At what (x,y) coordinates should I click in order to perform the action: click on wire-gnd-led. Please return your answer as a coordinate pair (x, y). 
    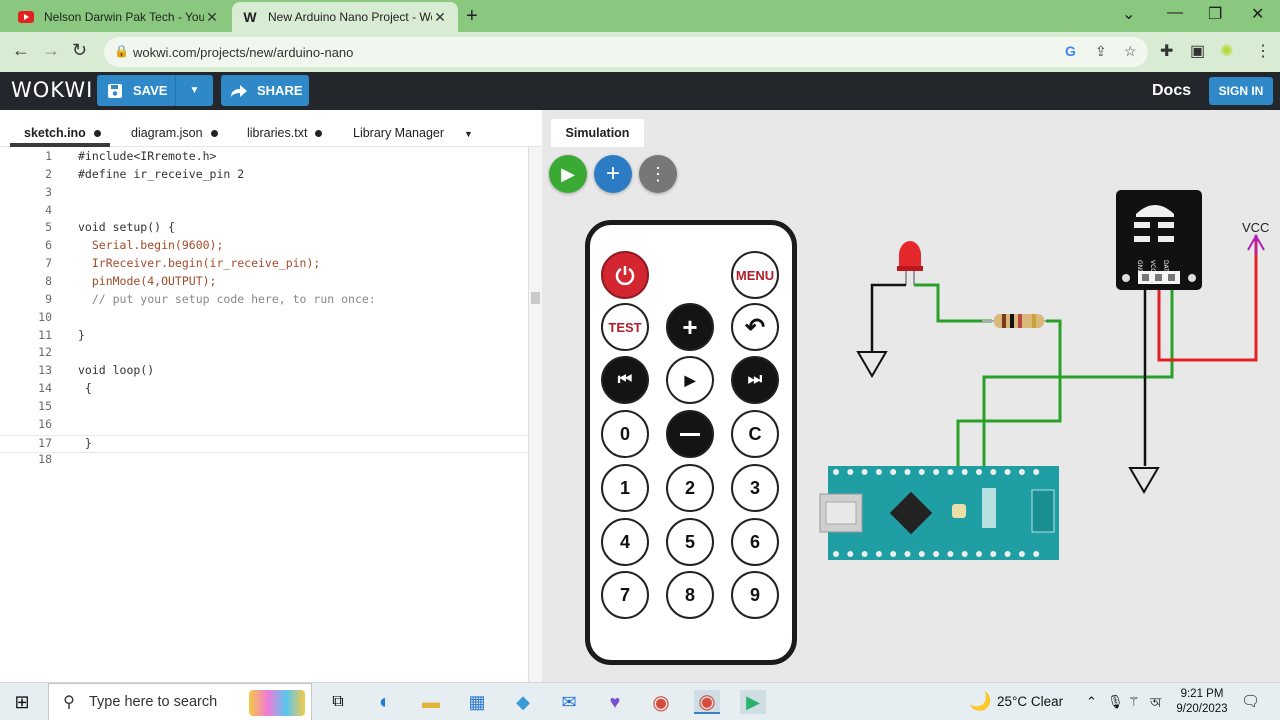
    Looking at the image, I should click on (888, 317).